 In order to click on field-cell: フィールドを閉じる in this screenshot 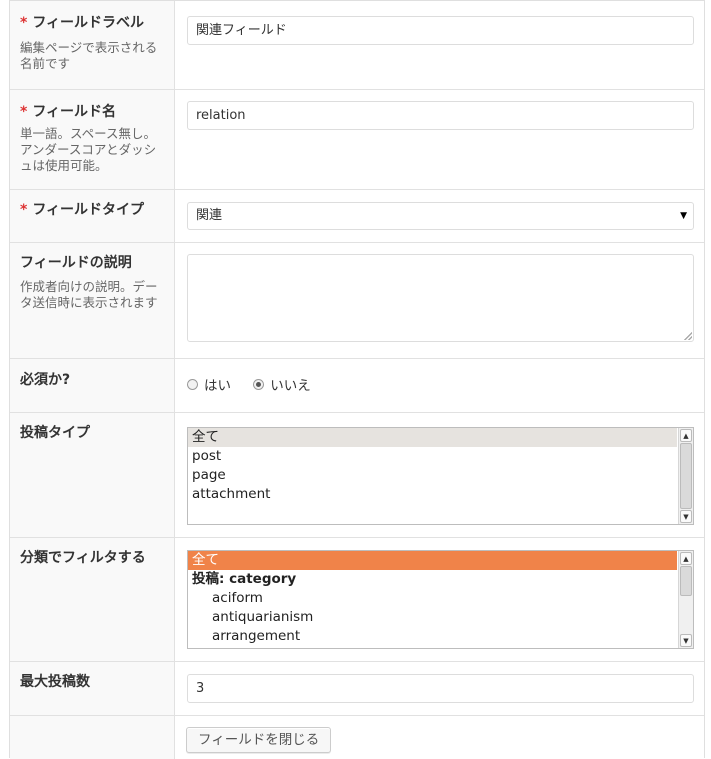, I will do `click(439, 737)`.